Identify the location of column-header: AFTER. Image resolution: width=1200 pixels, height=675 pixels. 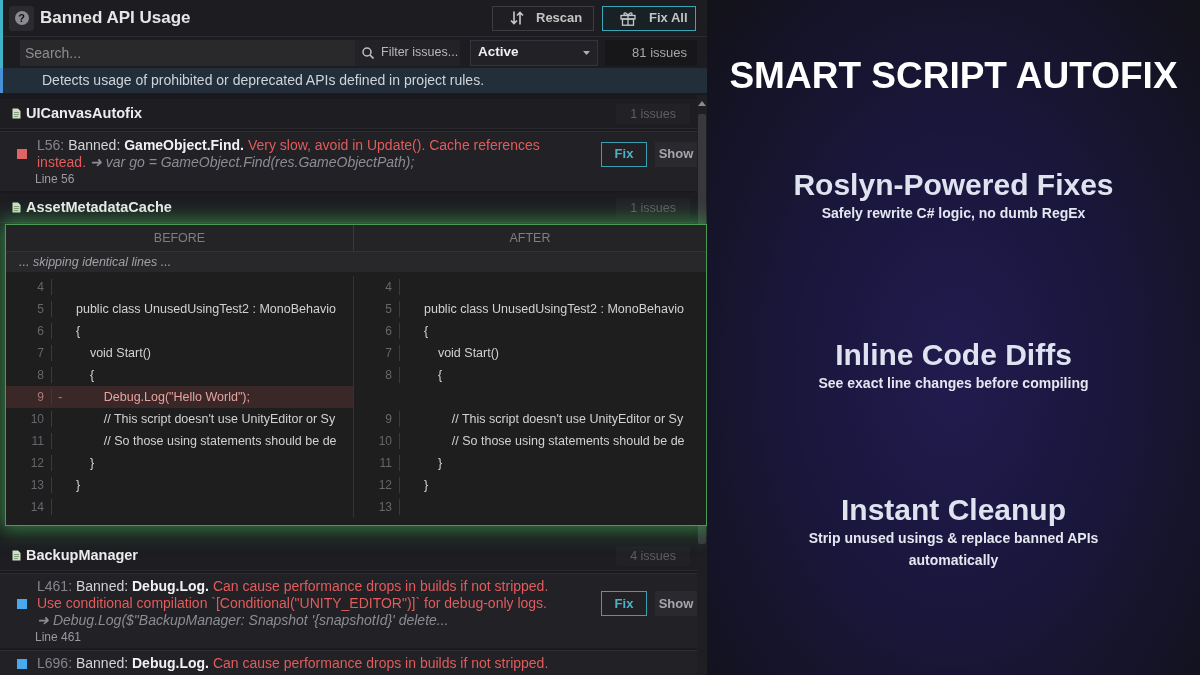
(530, 238).